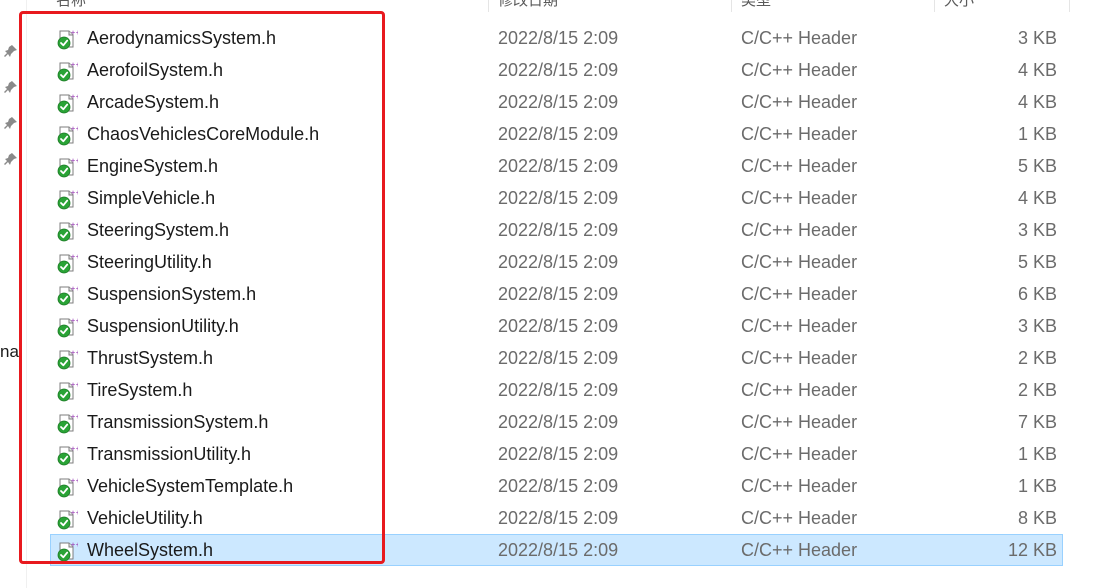 Image resolution: width=1119 pixels, height=588 pixels. Describe the element at coordinates (158, 230) in the screenshot. I see `file-name: SteeringSystem.h` at that location.